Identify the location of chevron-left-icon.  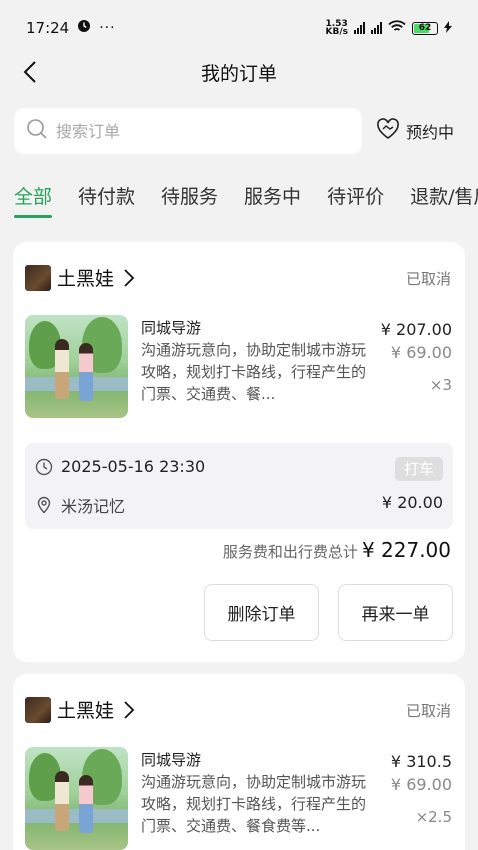
(29, 72).